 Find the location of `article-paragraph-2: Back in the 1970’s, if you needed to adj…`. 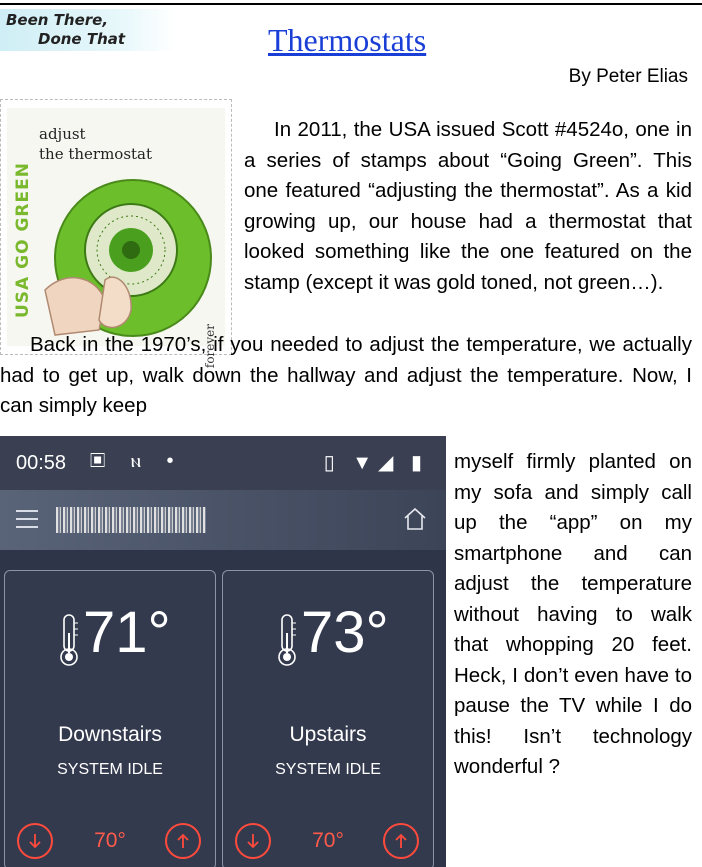

article-paragraph-2: Back in the 1970’s, if you needed to adj… is located at coordinates (346, 375).